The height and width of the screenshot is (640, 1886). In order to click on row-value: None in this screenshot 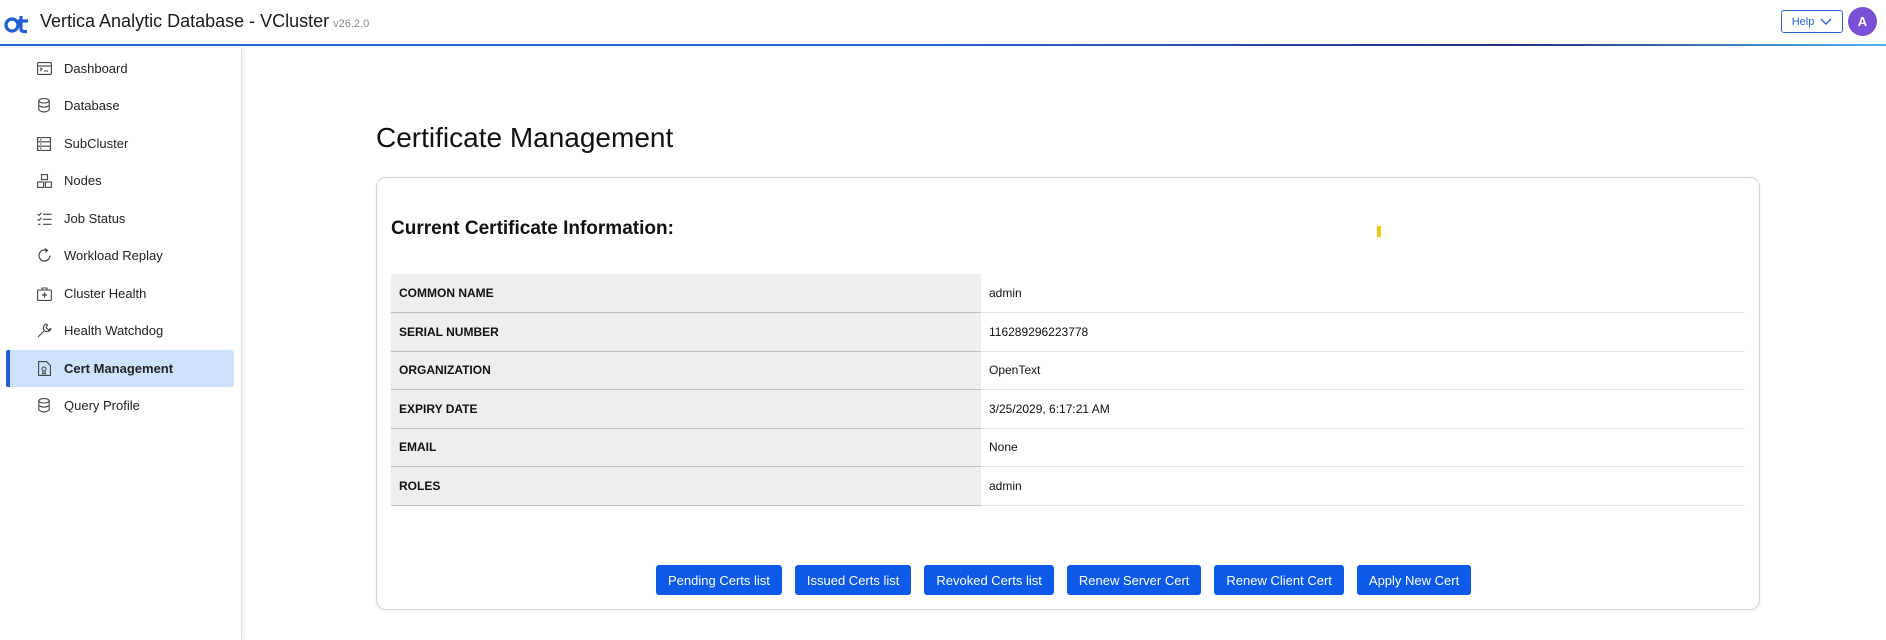, I will do `click(1363, 447)`.